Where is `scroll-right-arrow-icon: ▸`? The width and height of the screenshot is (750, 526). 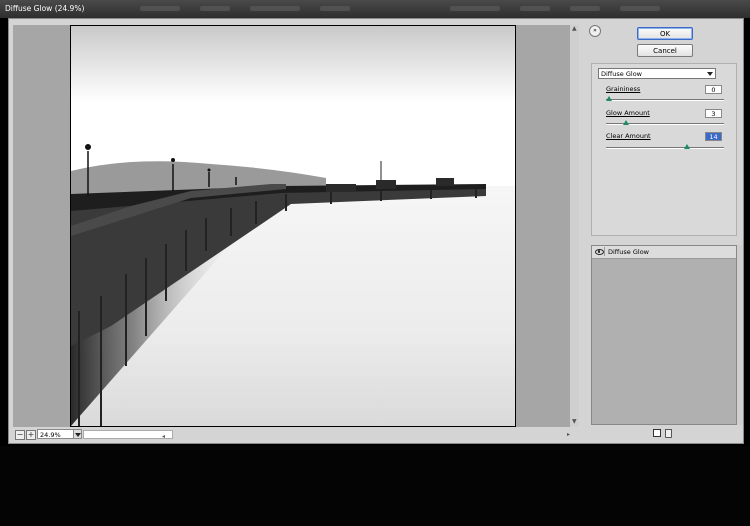 scroll-right-arrow-icon: ▸ is located at coordinates (568, 434).